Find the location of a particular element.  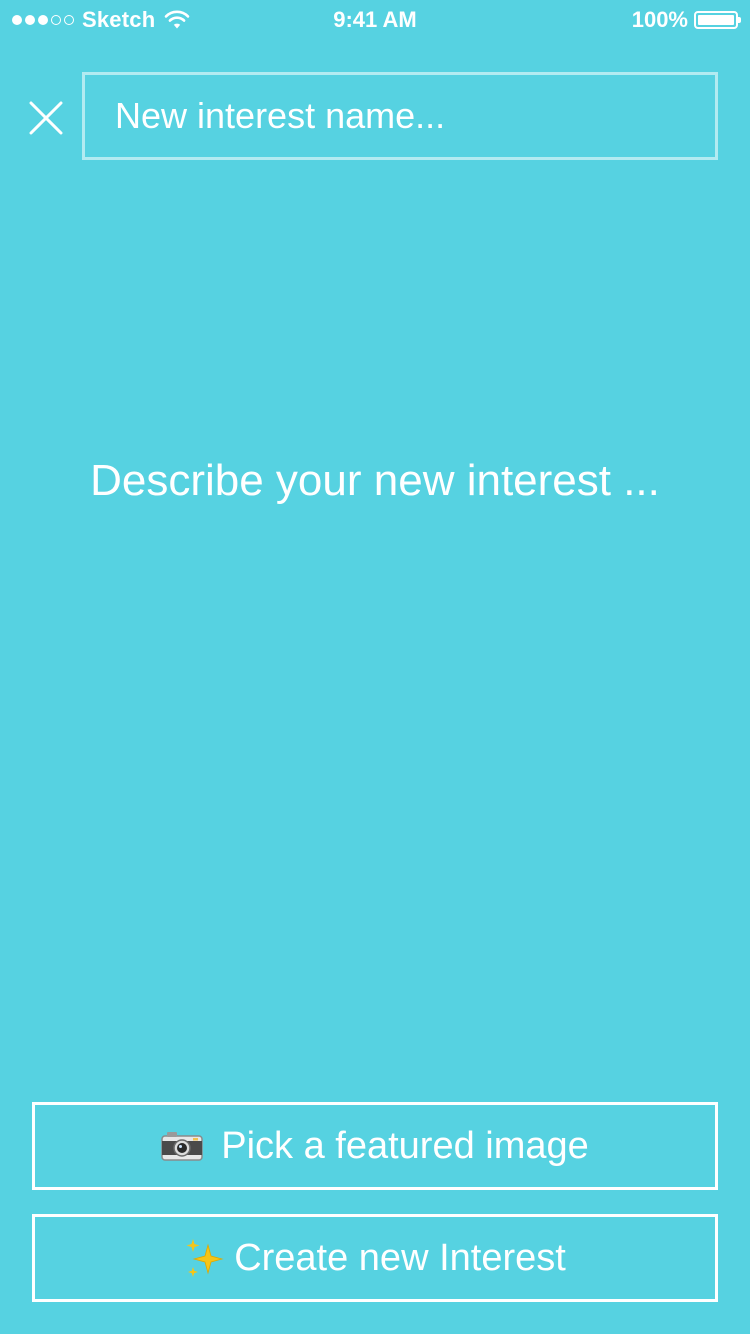

pick-featured-image-button: Pick a featured image is located at coordinates (375, 1146).